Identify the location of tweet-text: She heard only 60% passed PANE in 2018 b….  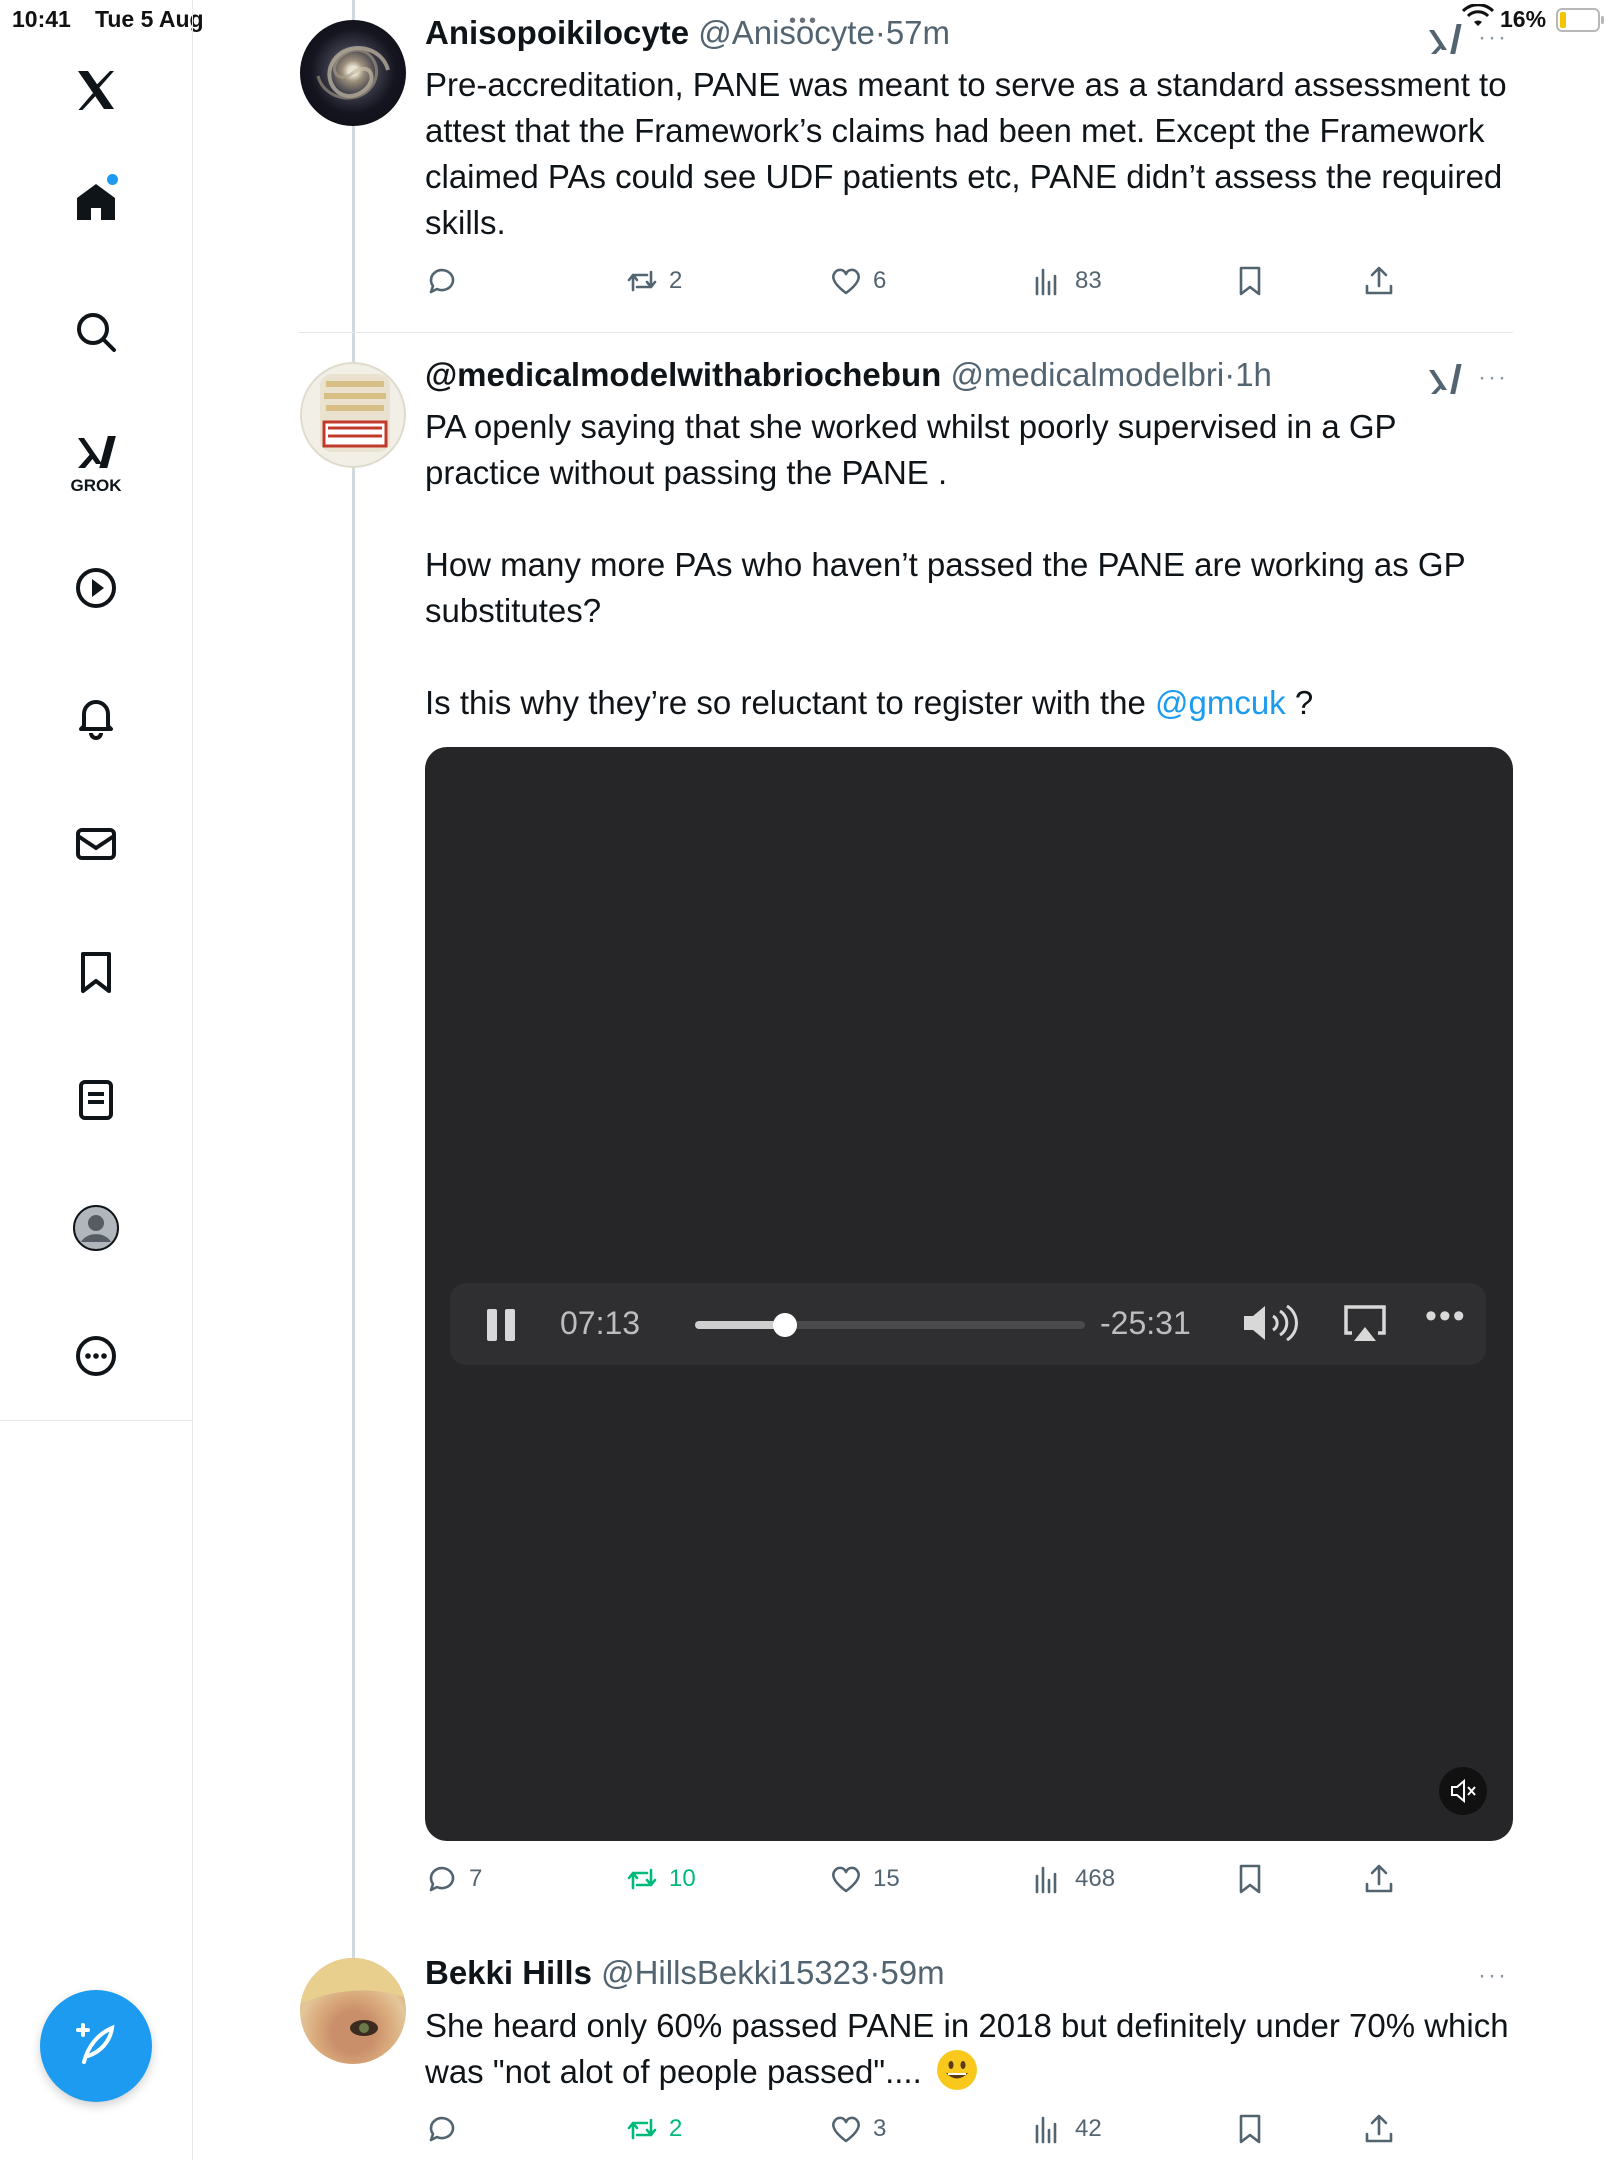
(970, 2049).